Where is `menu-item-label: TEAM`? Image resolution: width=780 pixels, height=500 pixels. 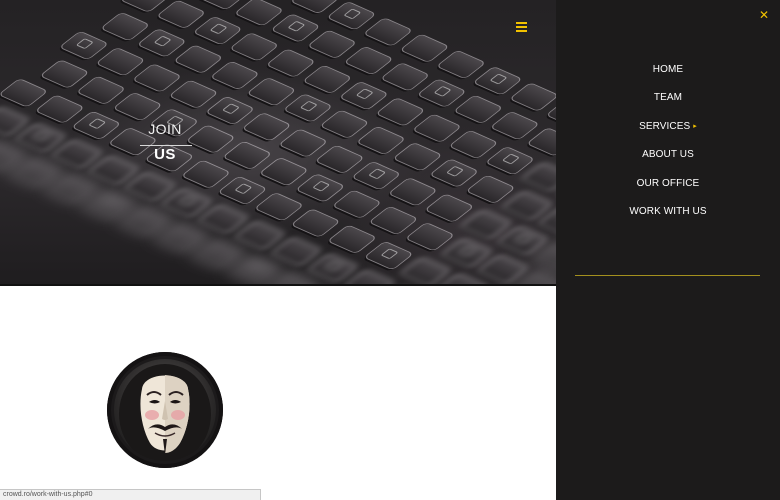 menu-item-label: TEAM is located at coordinates (668, 97).